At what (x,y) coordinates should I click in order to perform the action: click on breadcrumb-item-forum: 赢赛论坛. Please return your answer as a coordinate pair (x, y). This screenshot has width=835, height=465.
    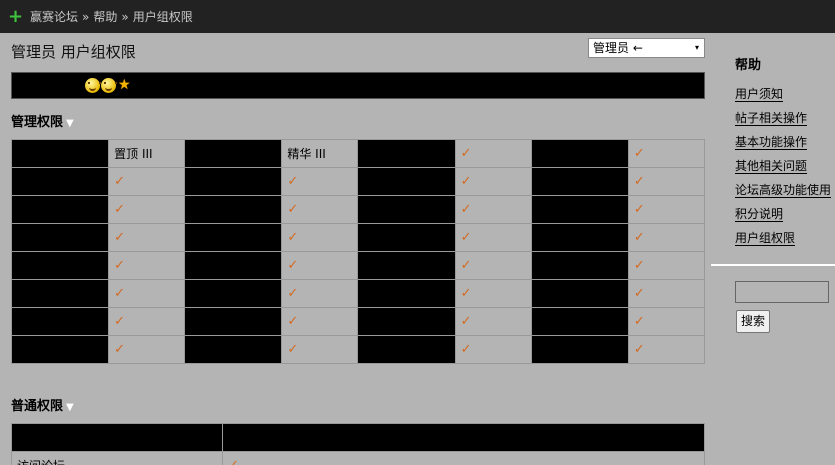
    Looking at the image, I should click on (54, 16).